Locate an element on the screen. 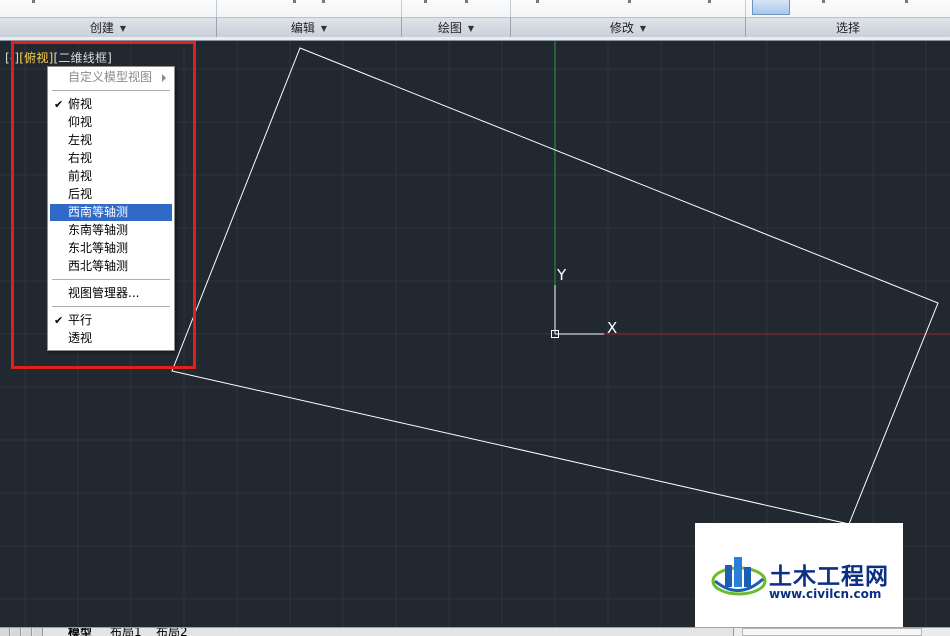  ribbon-tools-row is located at coordinates (475, 8).